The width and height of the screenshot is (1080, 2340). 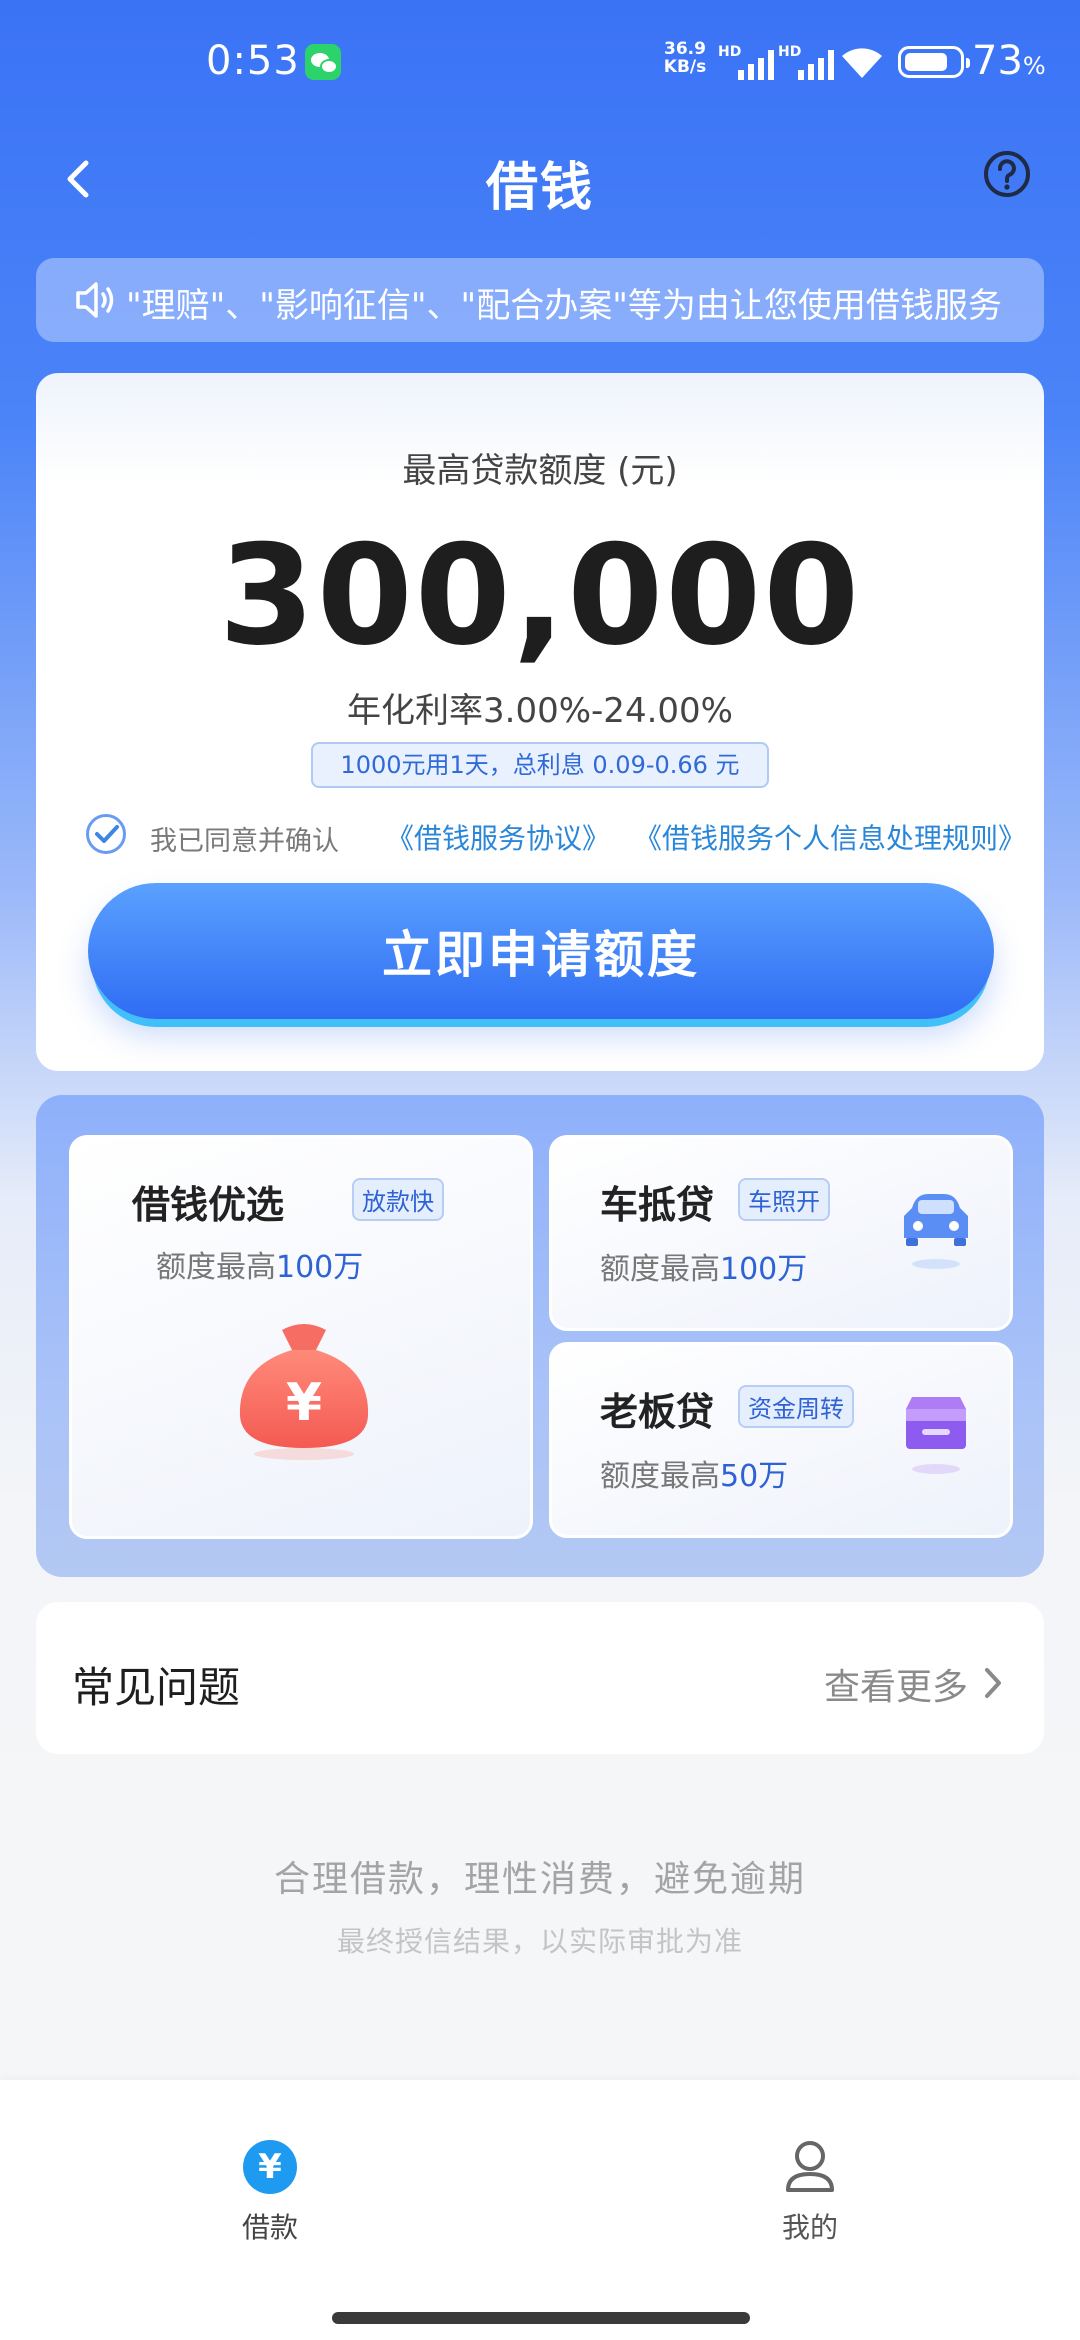 I want to click on view-more-link: 查看更多, so click(x=896, y=1684).